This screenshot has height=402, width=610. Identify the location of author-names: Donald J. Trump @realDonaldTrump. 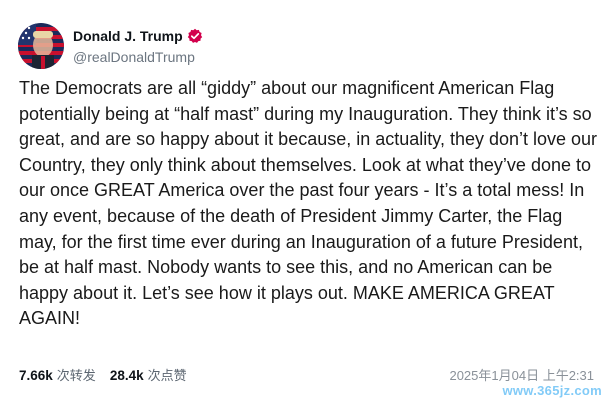
(138, 46).